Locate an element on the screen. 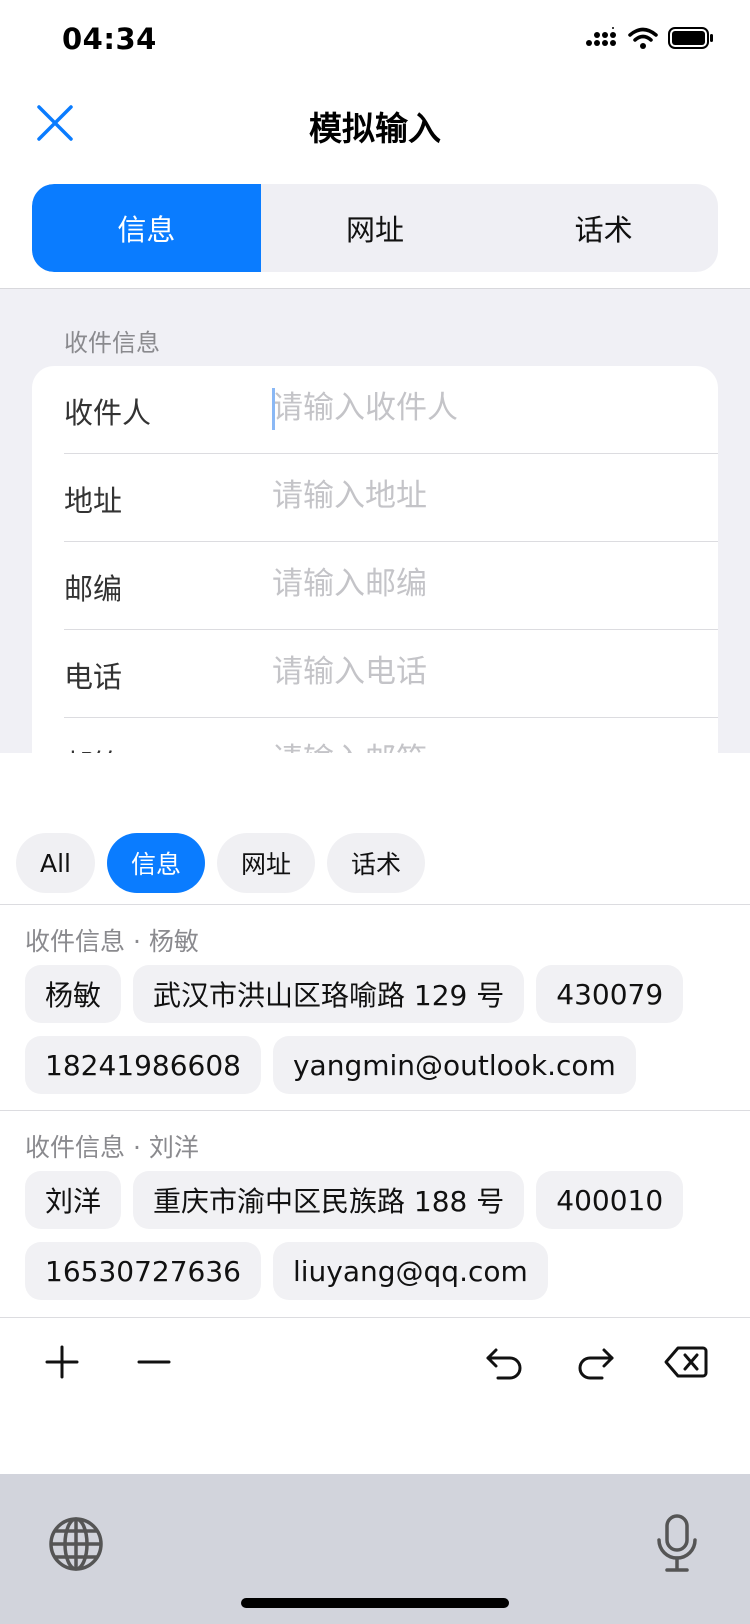  redo-icon is located at coordinates (596, 1364).